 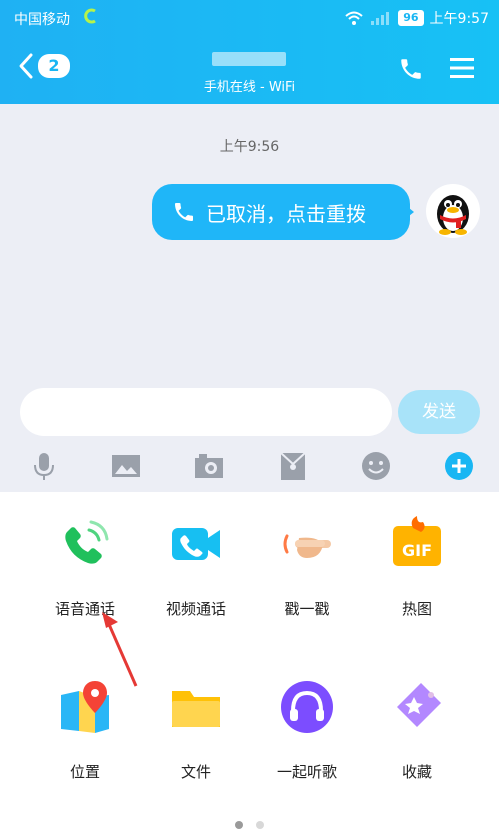 What do you see at coordinates (249, 823) in the screenshot?
I see `page-indicator` at bounding box center [249, 823].